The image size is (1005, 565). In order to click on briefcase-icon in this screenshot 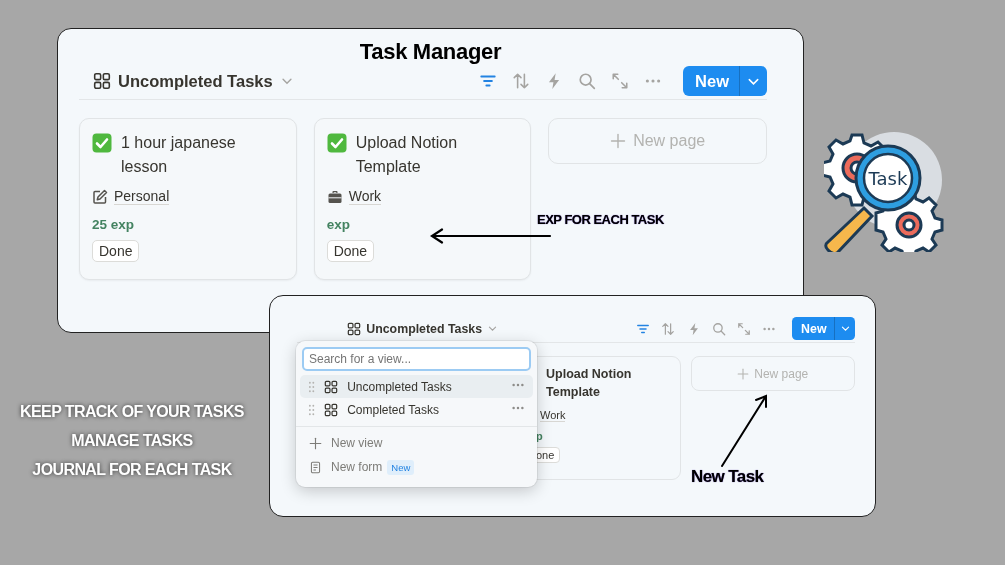, I will do `click(334, 196)`.